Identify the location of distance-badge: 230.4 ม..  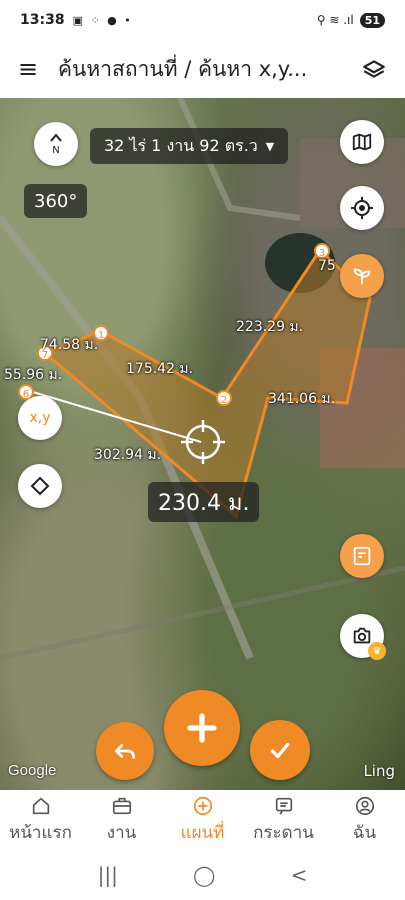
(204, 502).